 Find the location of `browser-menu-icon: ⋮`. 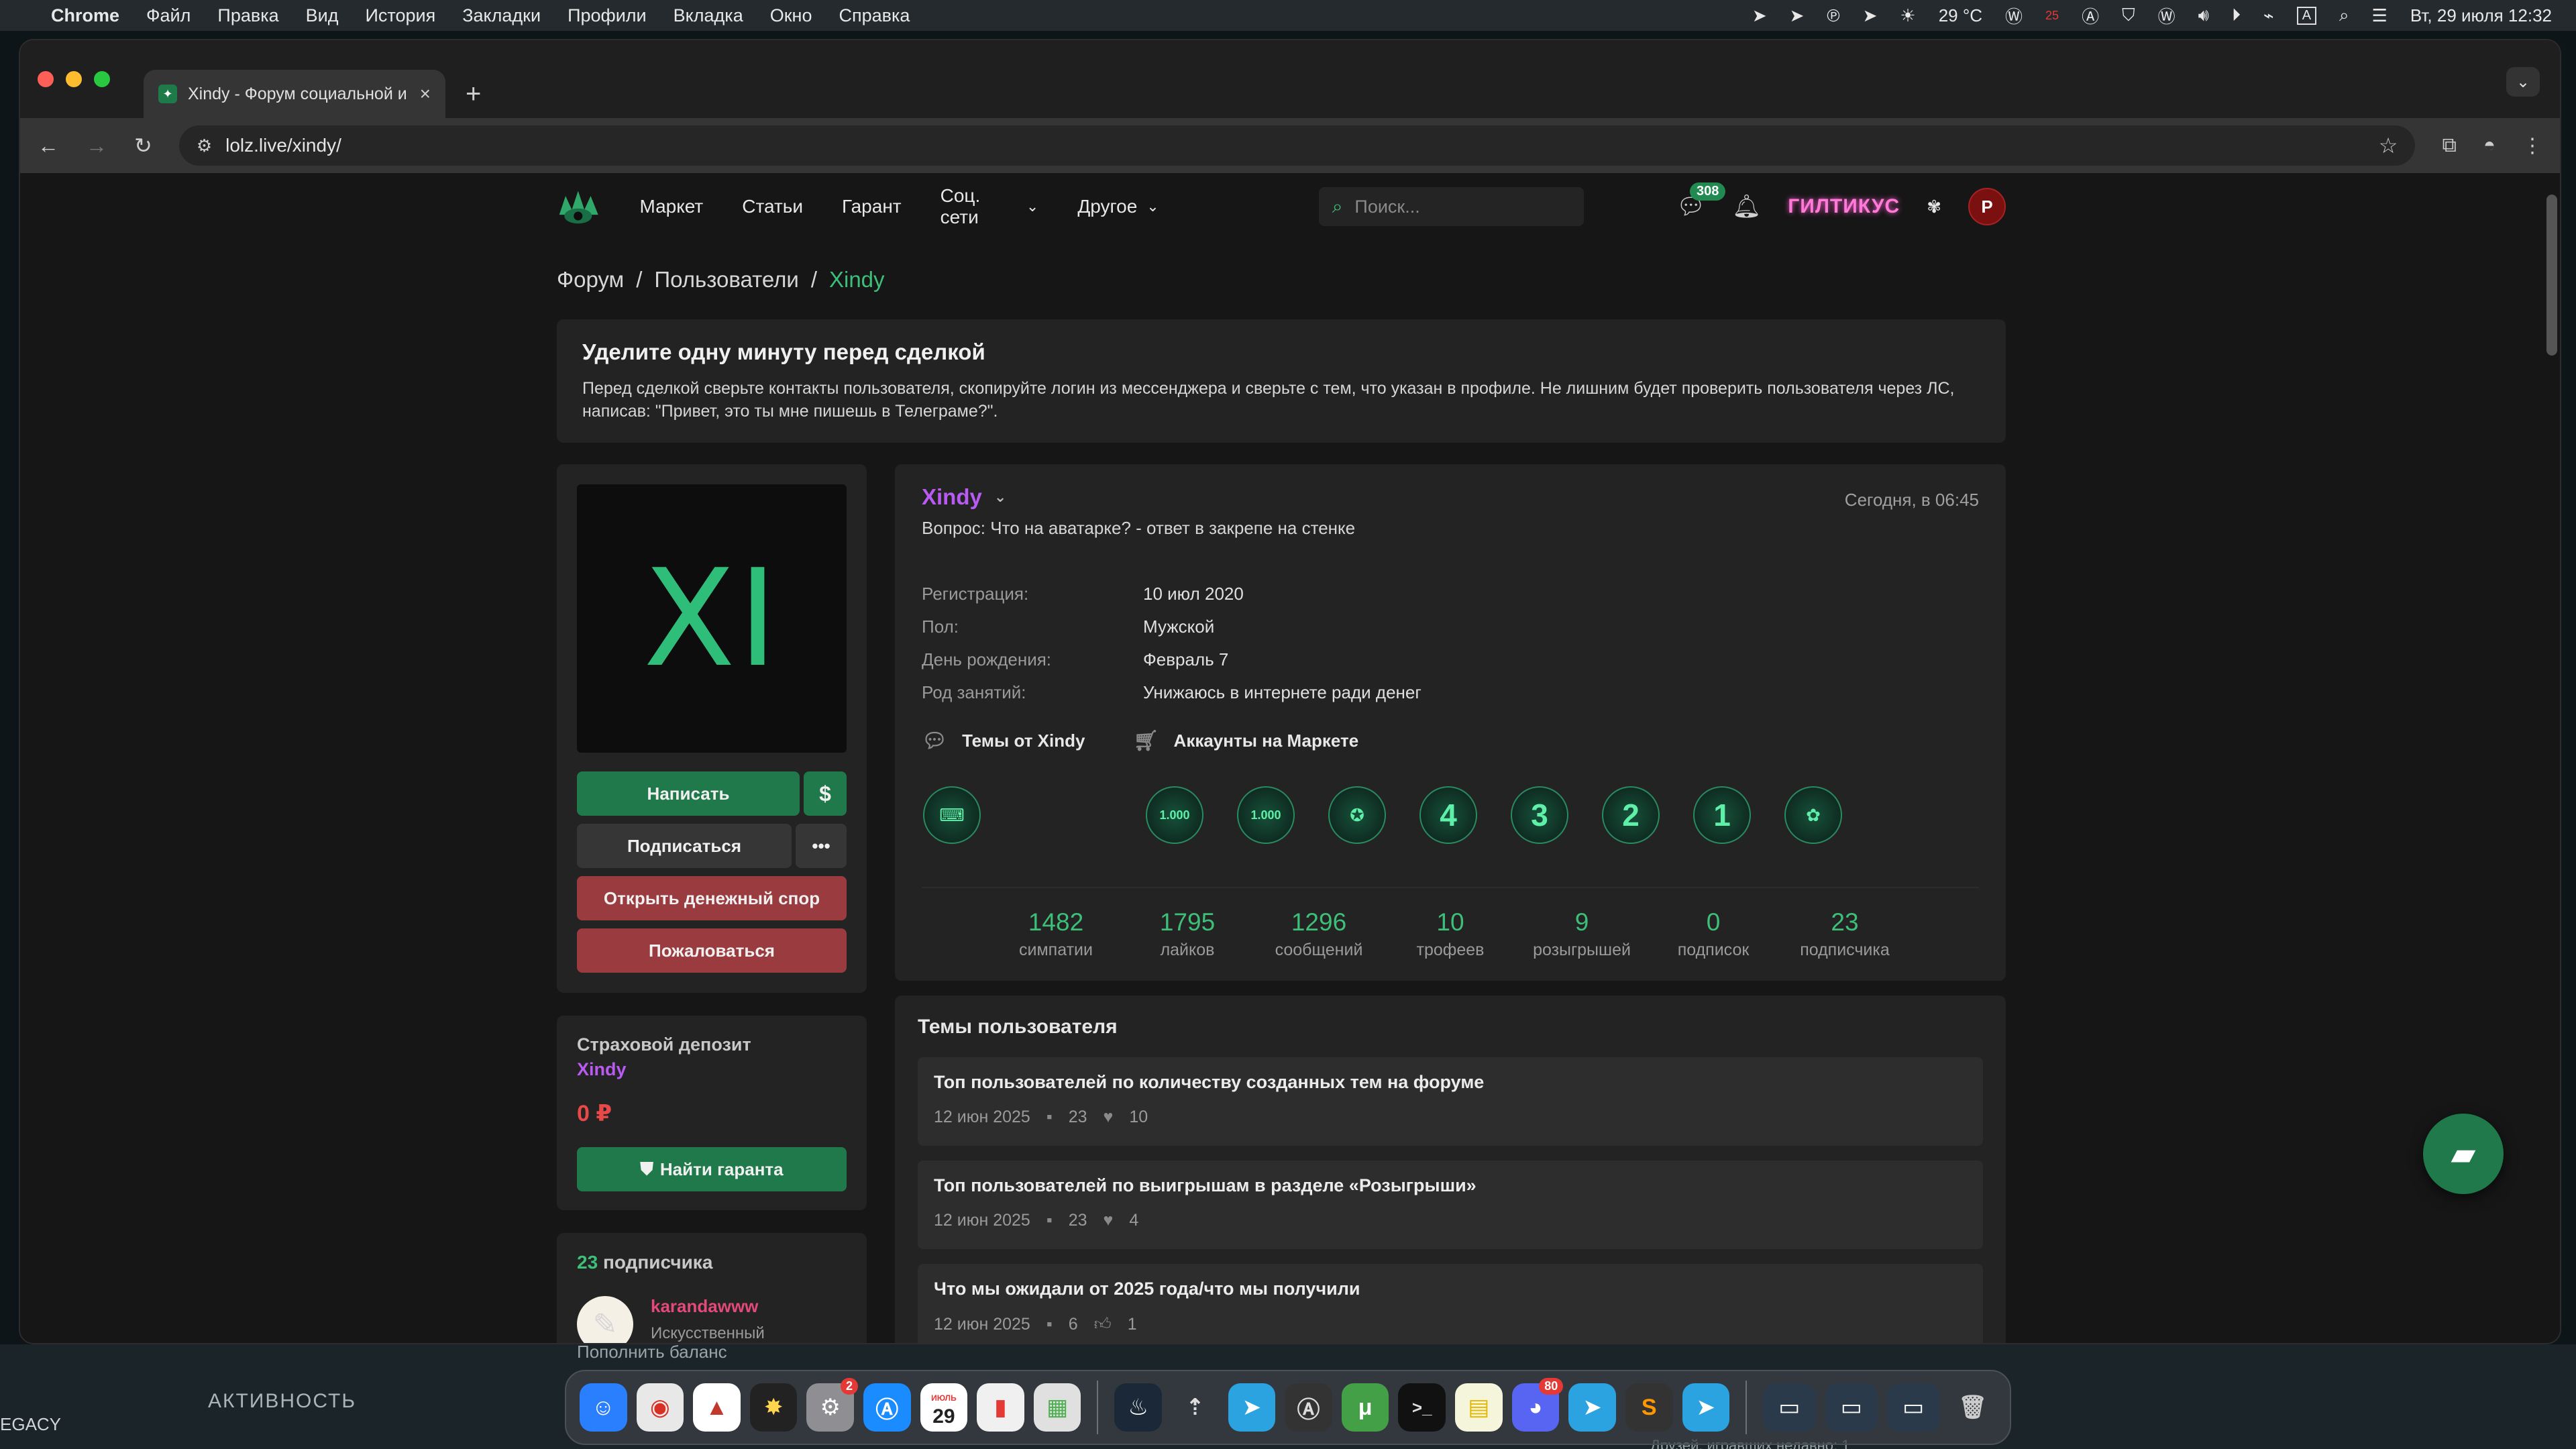

browser-menu-icon: ⋮ is located at coordinates (2532, 146).